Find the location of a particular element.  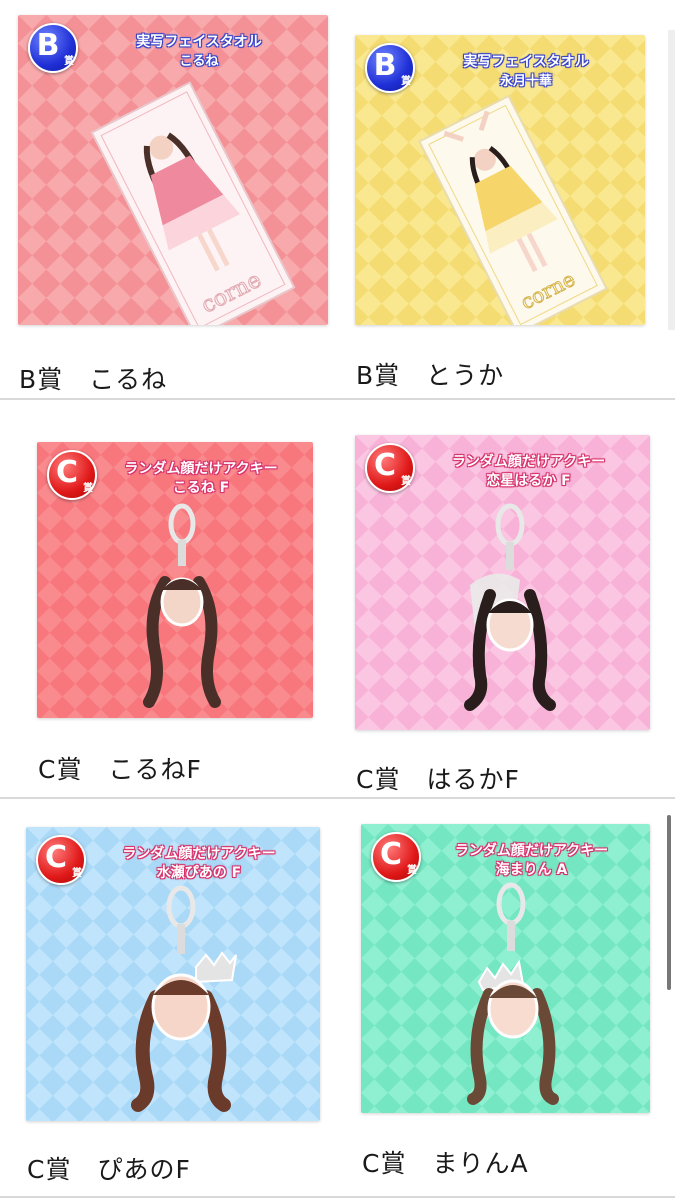

product-caption: C賞 はるかF is located at coordinates (438, 779).